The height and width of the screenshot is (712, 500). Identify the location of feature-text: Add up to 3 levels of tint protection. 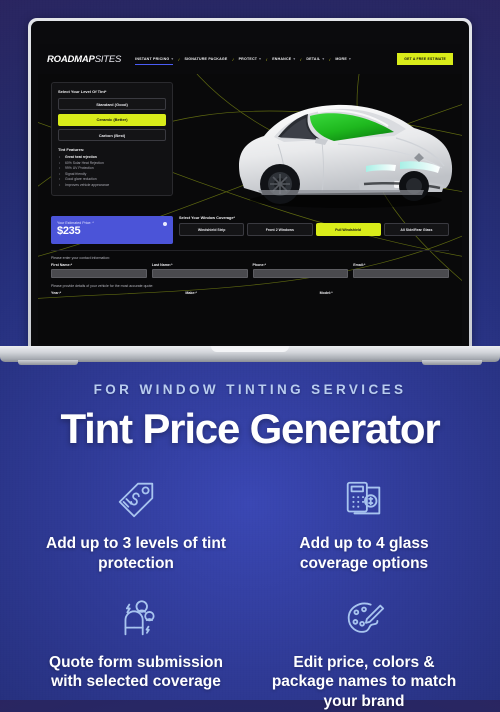
(136, 553).